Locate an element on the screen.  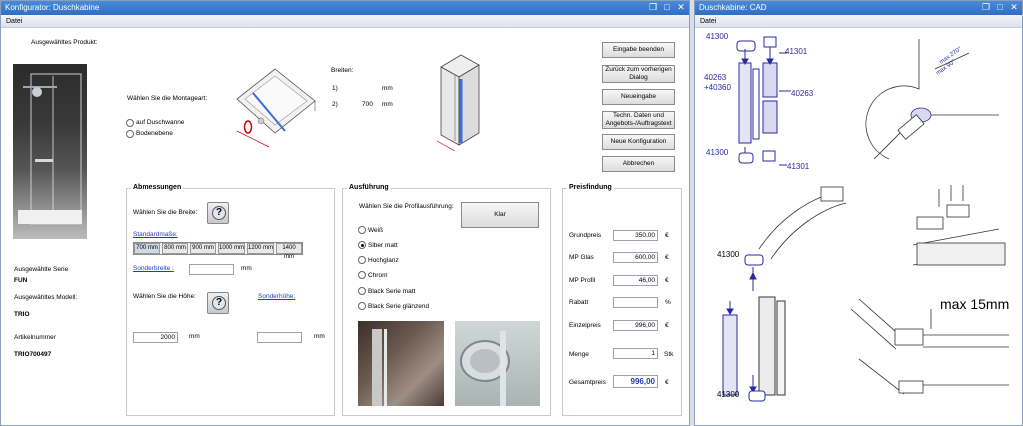
price-value: 600,00 is located at coordinates (635, 257).